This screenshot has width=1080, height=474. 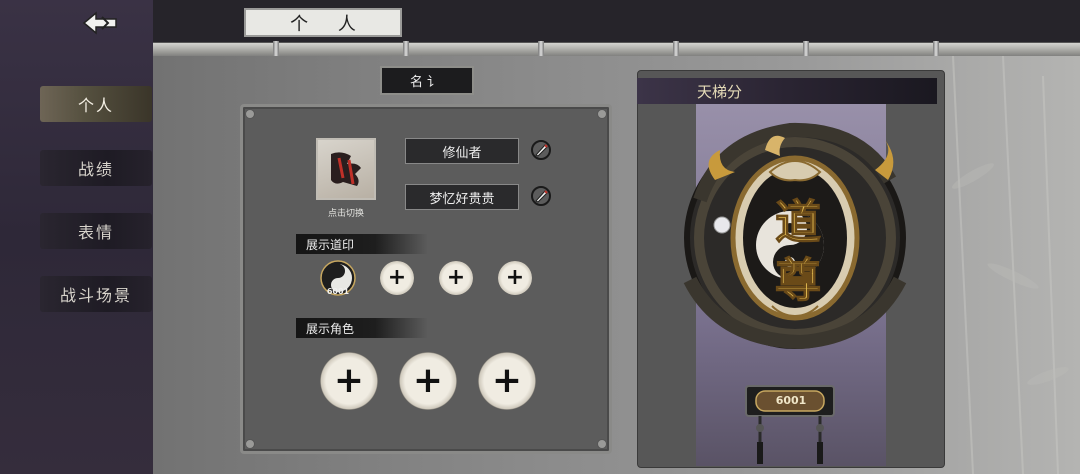 What do you see at coordinates (798, 280) in the screenshot?
I see `rank-glyph-bottom: 尊` at bounding box center [798, 280].